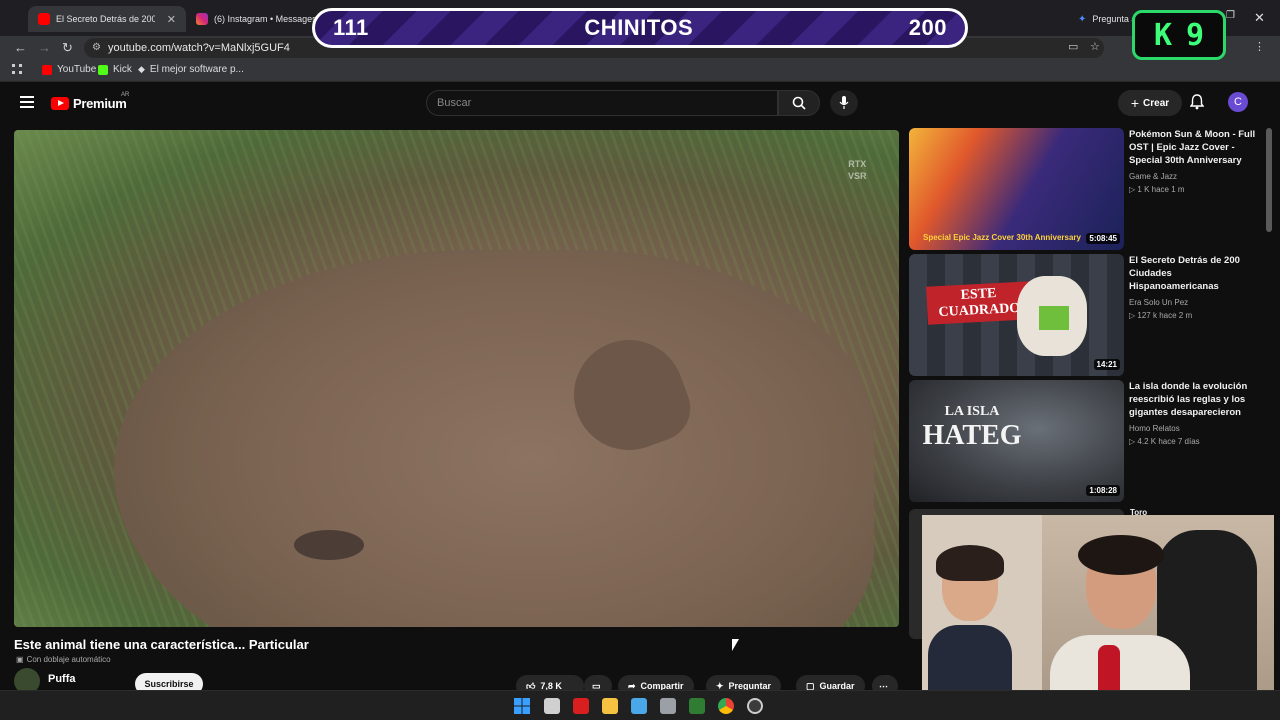 The image size is (1280, 720). Describe the element at coordinates (68, 659) in the screenshot. I see `dub-text: Con doblaje automático` at that location.